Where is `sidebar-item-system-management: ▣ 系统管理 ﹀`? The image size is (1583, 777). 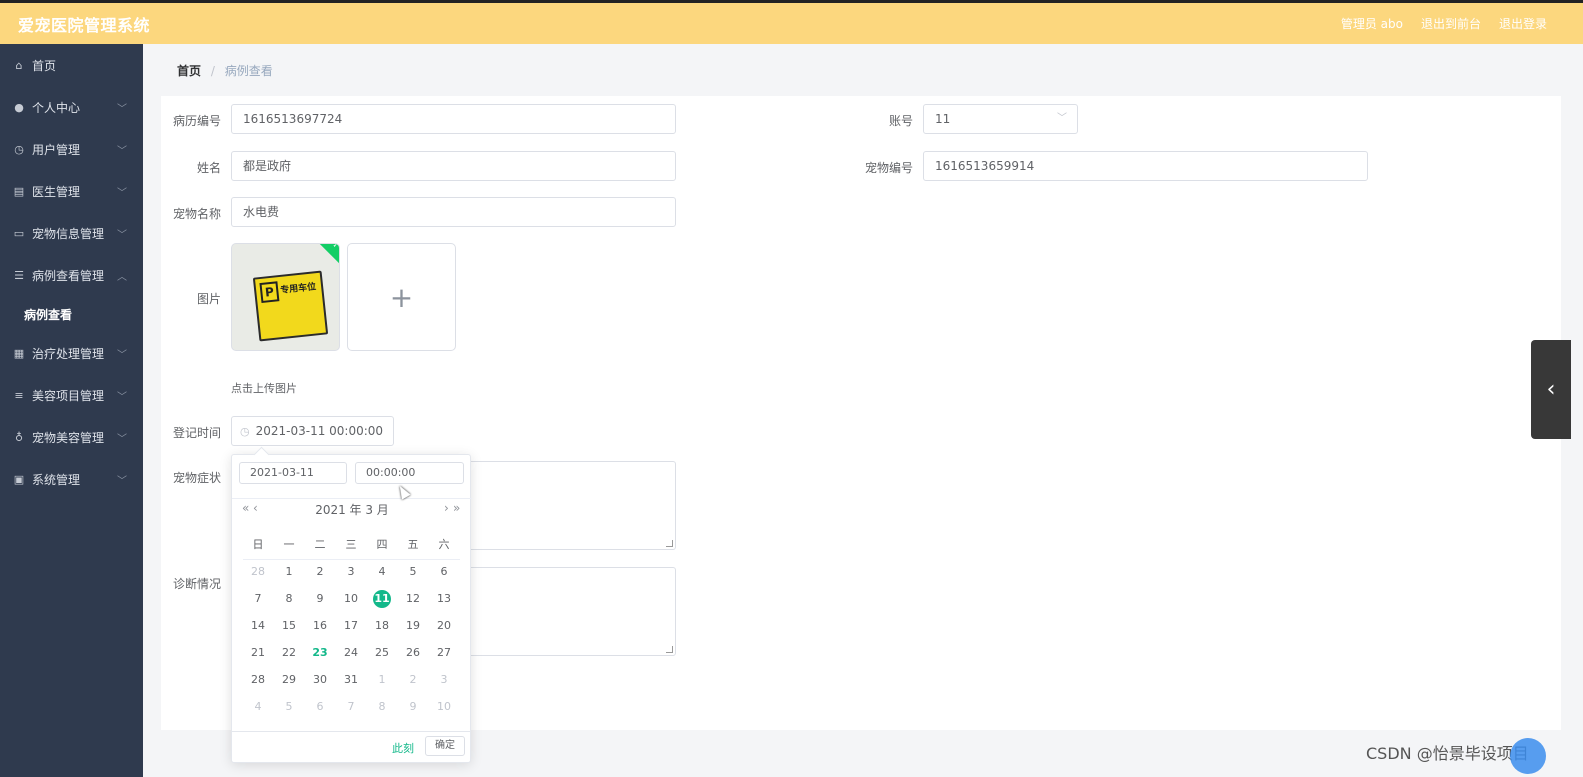 sidebar-item-system-management: ▣ 系统管理 ﹀ is located at coordinates (71, 479).